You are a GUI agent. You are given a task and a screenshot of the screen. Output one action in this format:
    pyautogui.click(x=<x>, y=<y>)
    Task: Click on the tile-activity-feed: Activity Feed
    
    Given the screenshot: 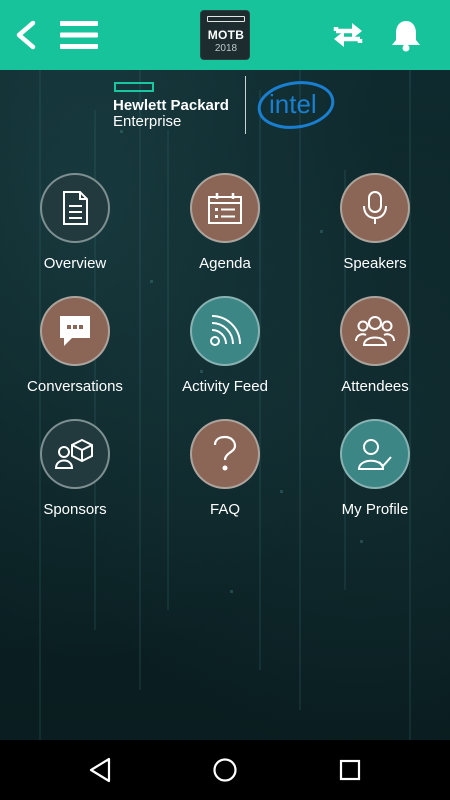 What is the action you would take?
    pyautogui.click(x=225, y=351)
    